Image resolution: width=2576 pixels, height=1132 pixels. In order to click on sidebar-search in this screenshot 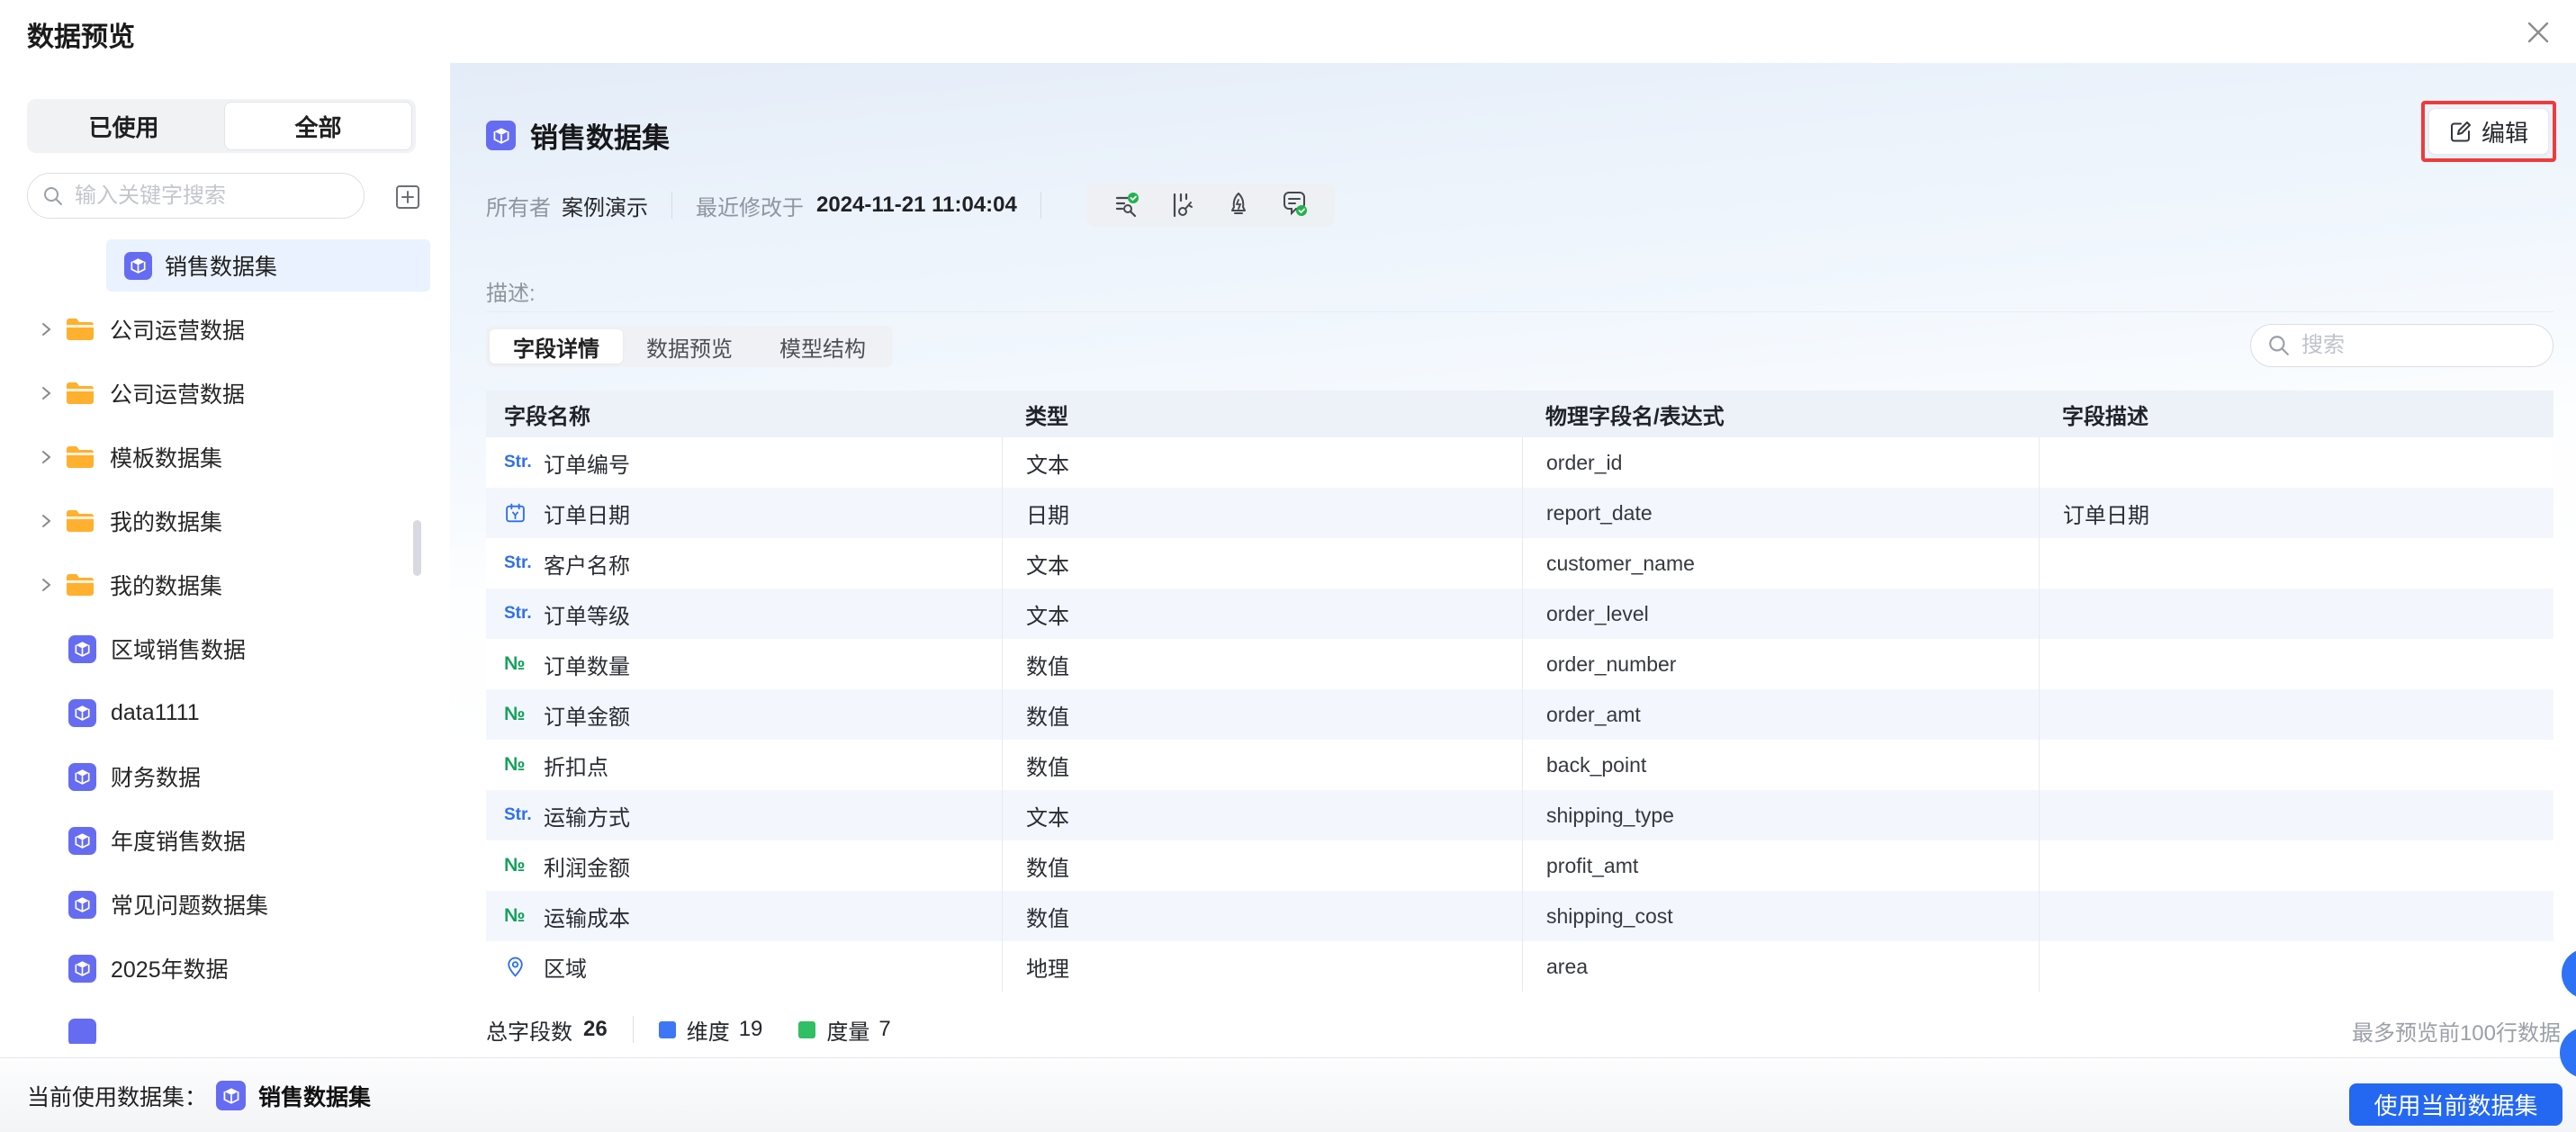, I will do `click(196, 196)`.